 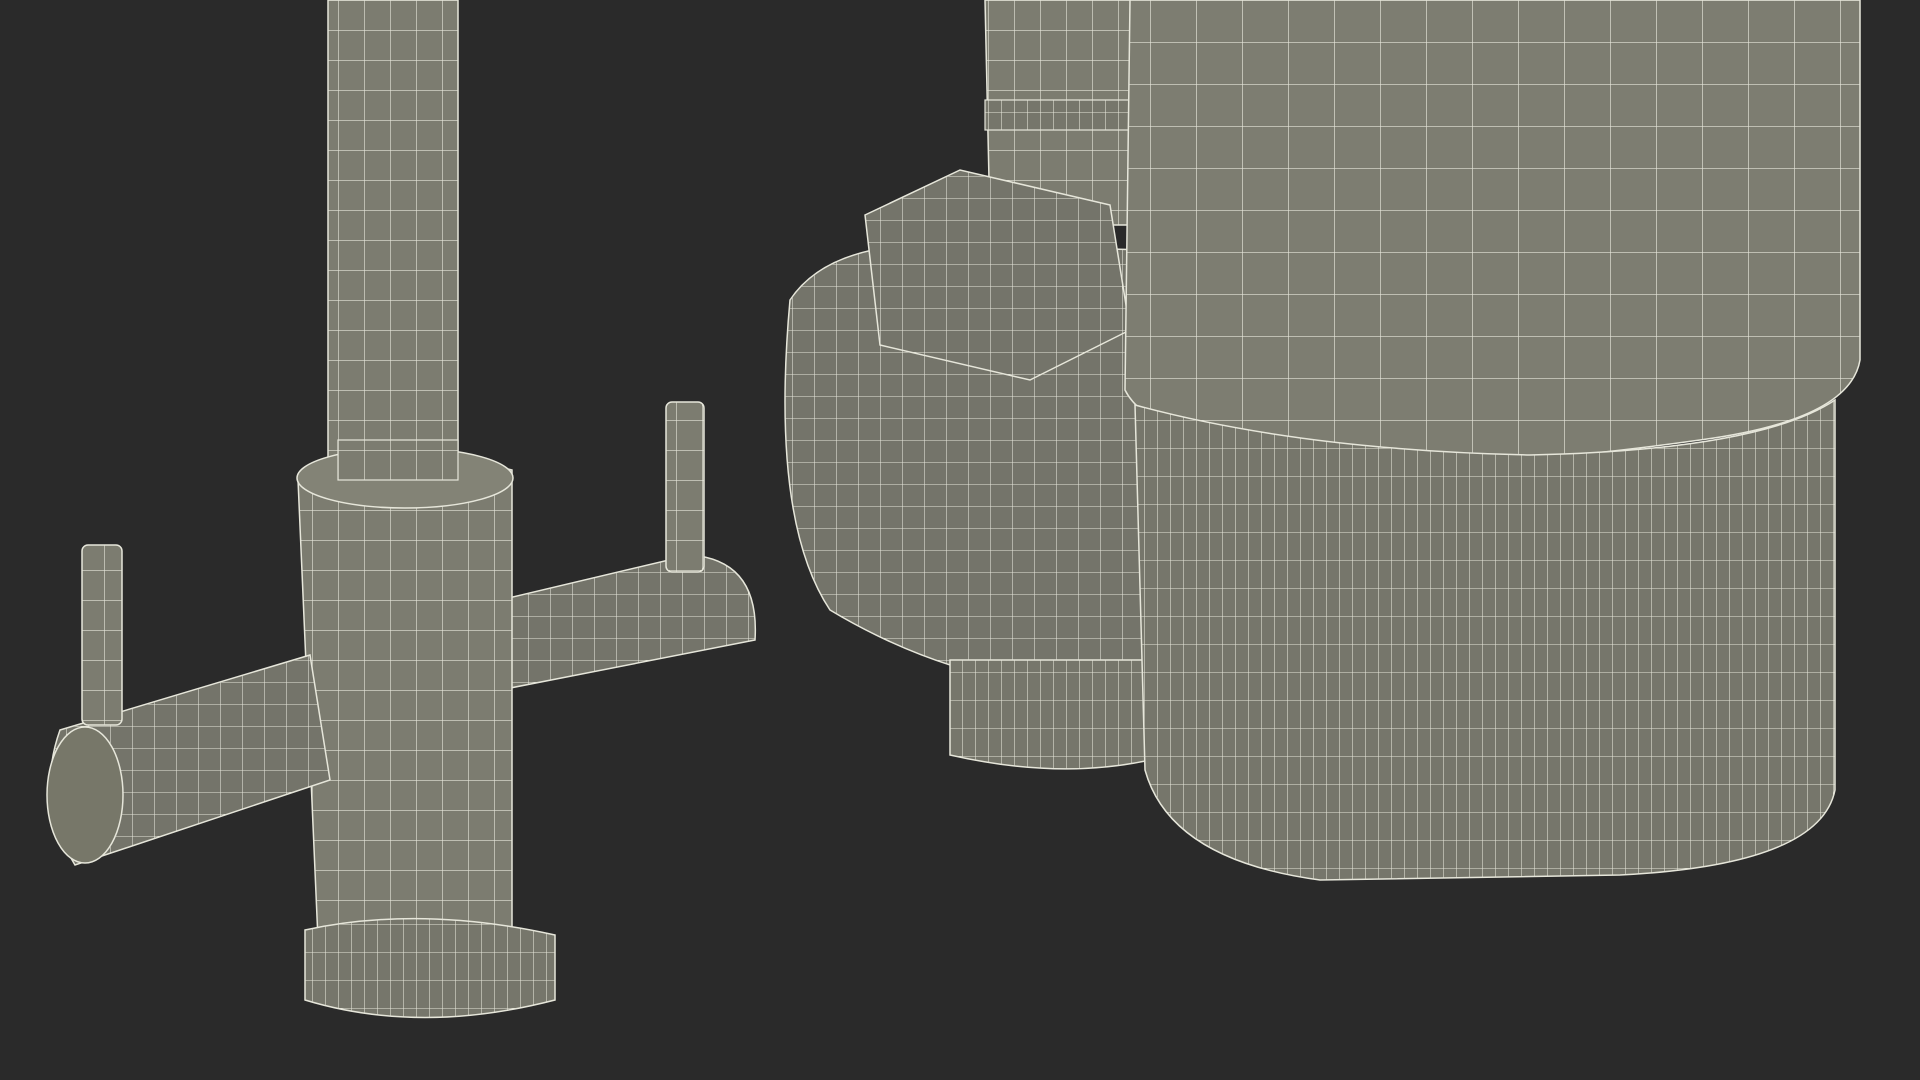 What do you see at coordinates (430, 968) in the screenshot?
I see `faucet-base` at bounding box center [430, 968].